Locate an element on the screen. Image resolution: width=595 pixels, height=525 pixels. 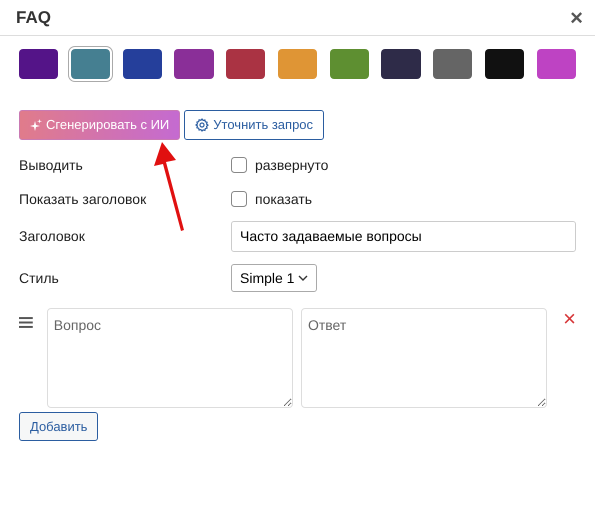
refine-button: Уточнить запрос is located at coordinates (254, 125).